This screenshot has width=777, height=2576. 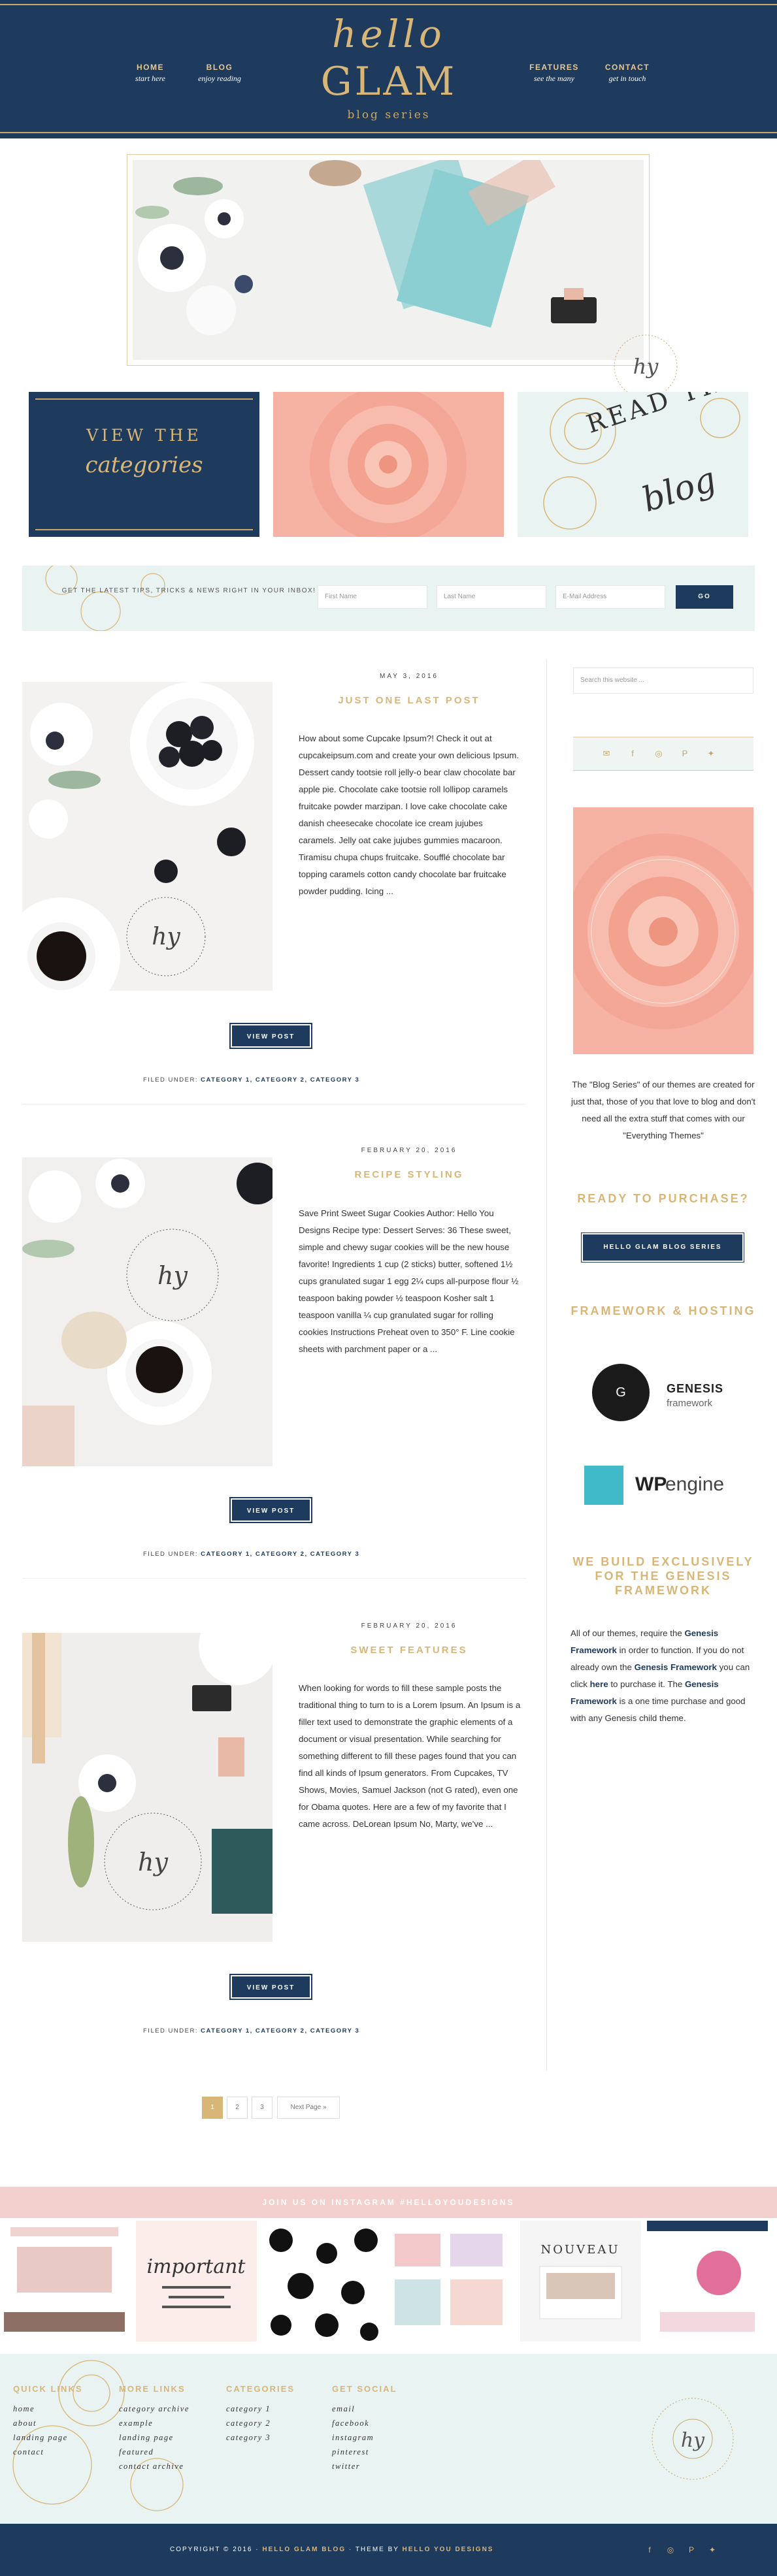 I want to click on post-2-image: hy, so click(x=147, y=1311).